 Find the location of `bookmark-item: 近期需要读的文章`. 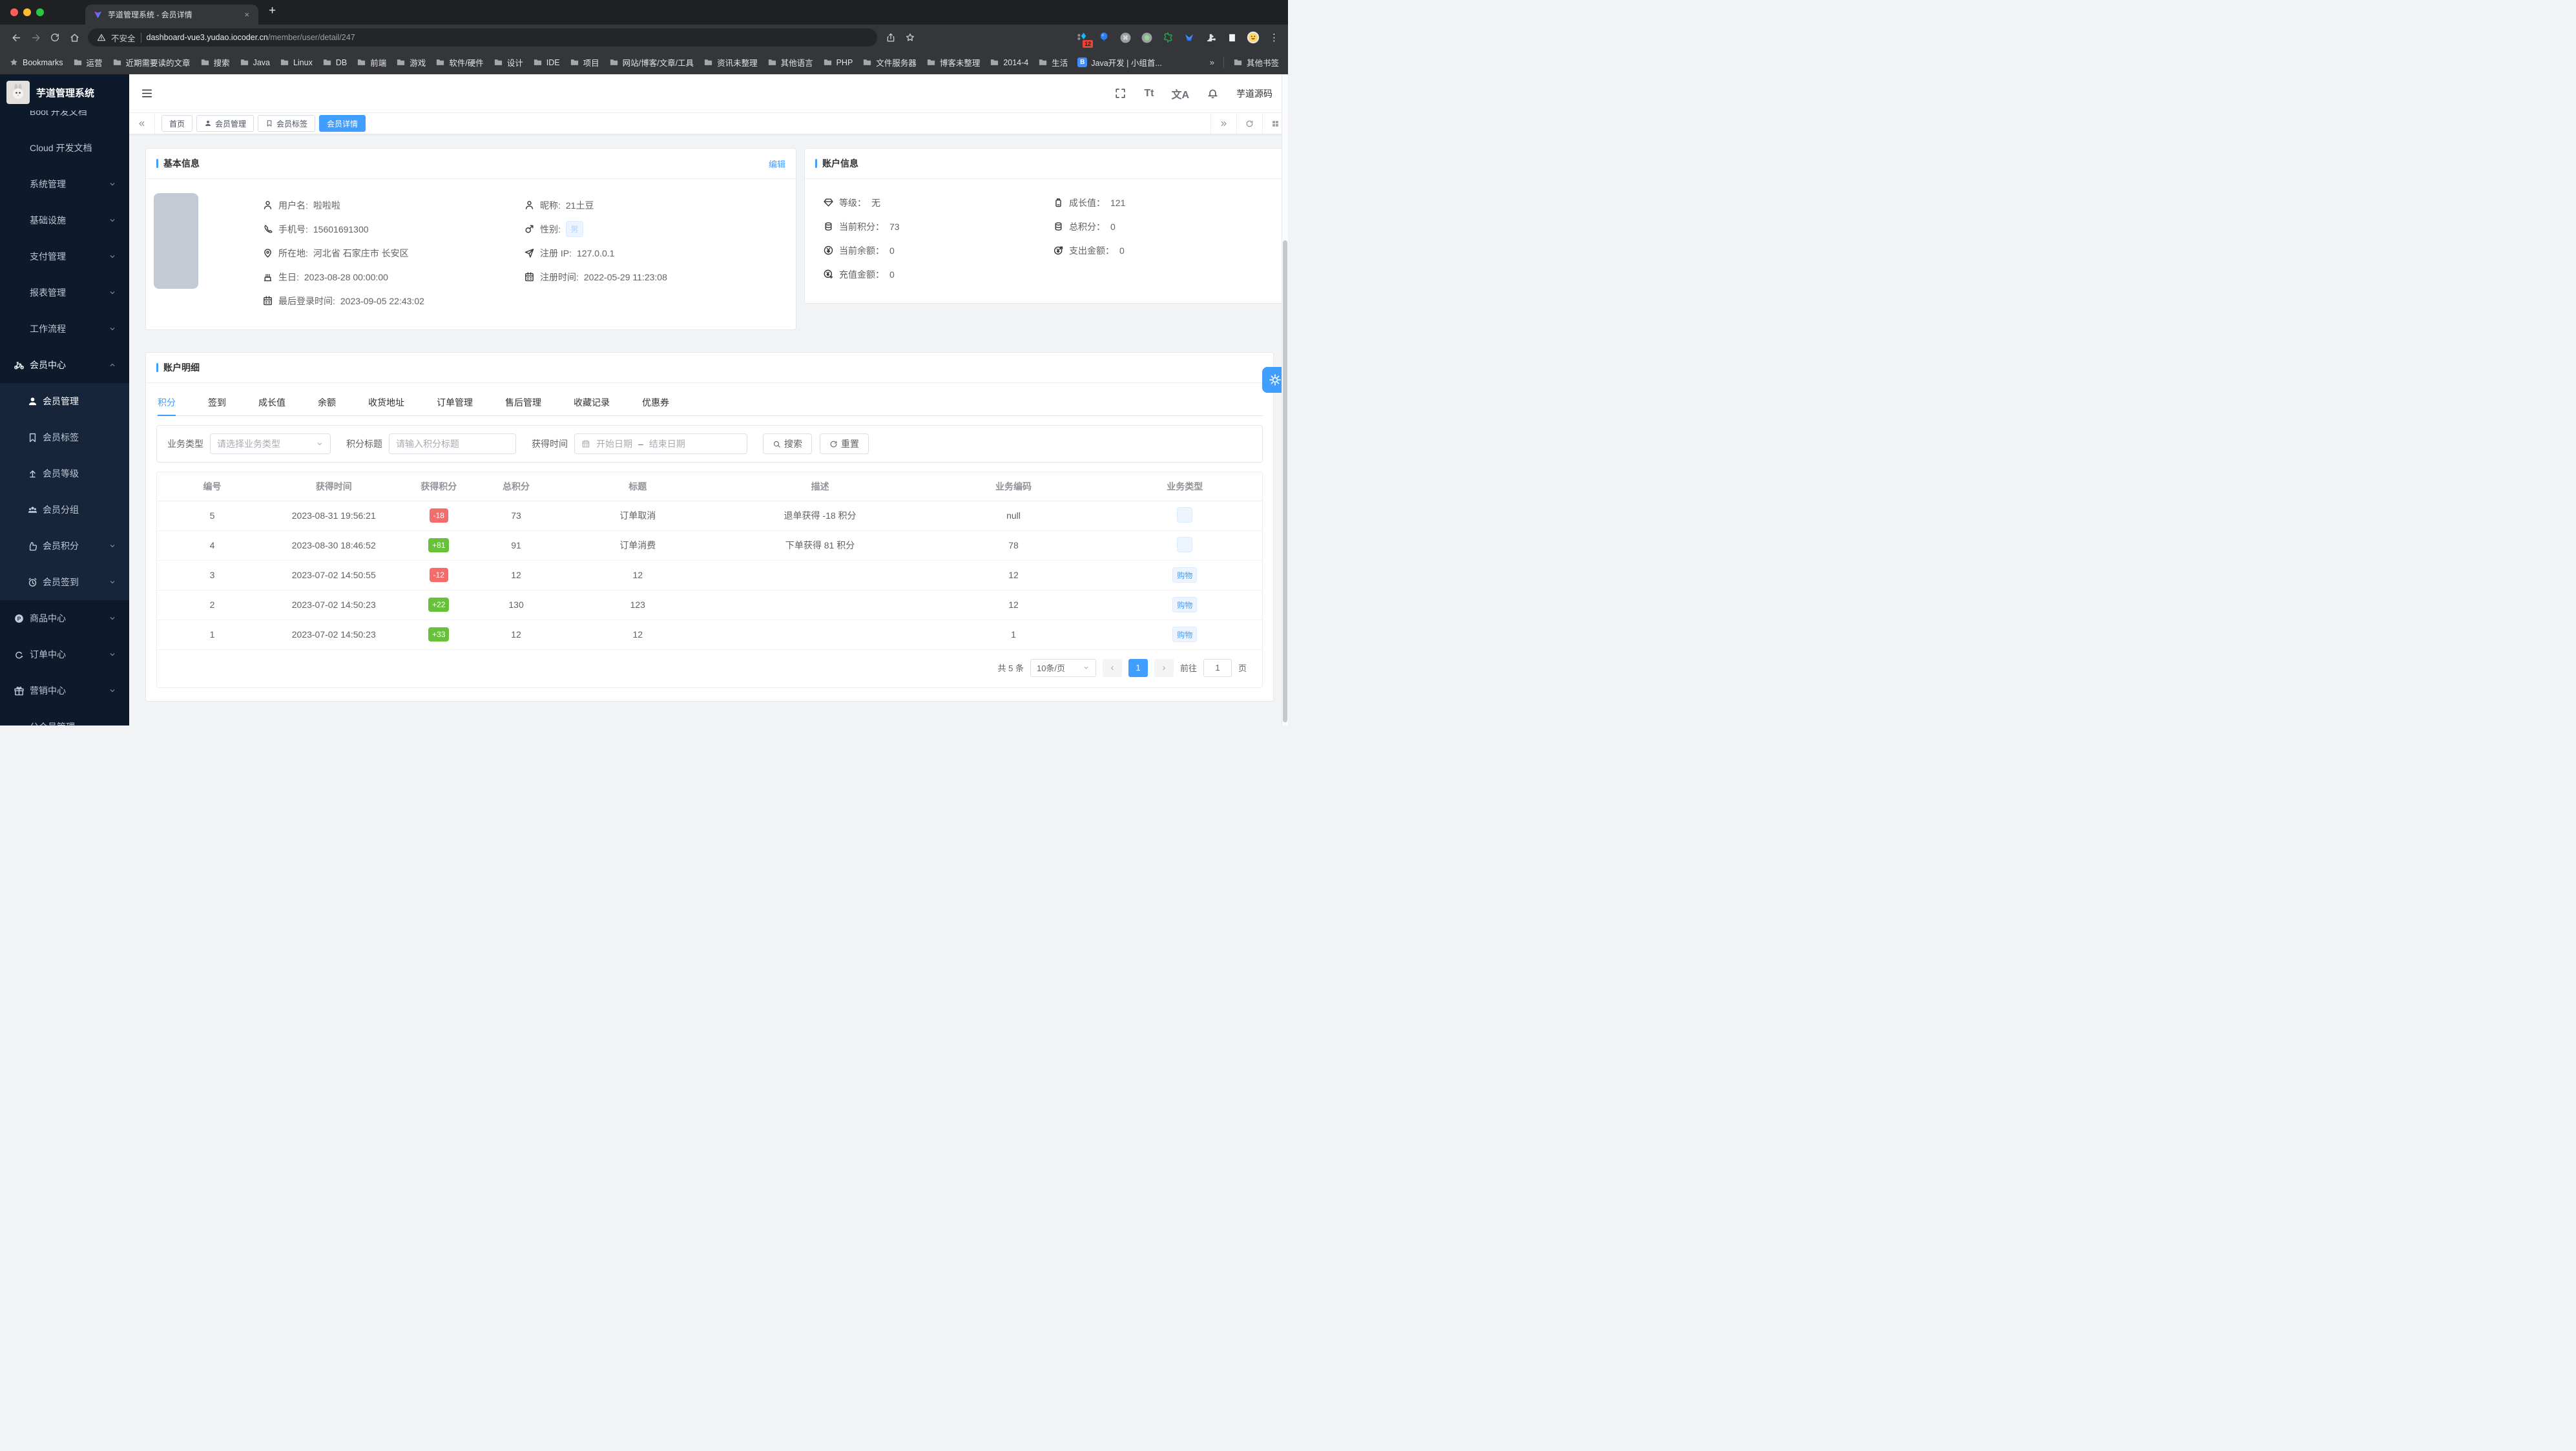

bookmark-item: 近期需要读的文章 is located at coordinates (151, 62).